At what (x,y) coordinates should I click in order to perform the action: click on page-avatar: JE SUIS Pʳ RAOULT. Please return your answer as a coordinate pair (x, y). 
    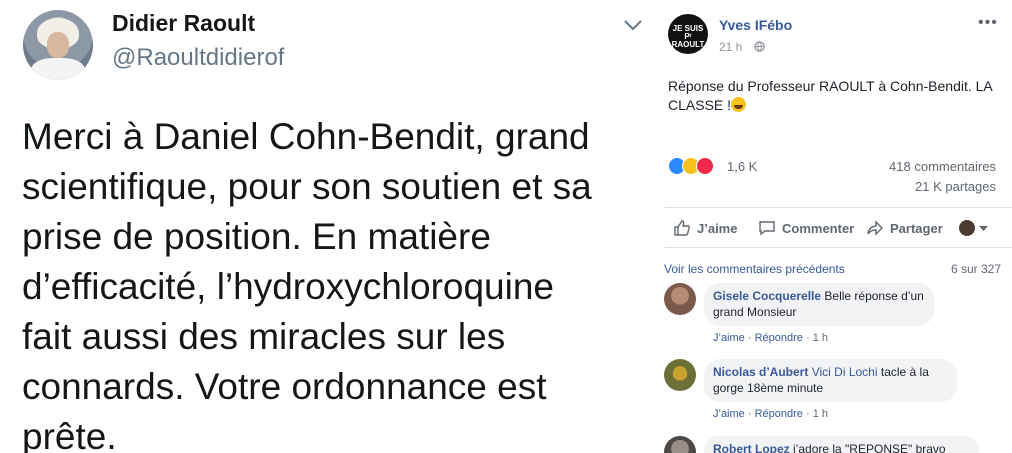
    Looking at the image, I should click on (688, 34).